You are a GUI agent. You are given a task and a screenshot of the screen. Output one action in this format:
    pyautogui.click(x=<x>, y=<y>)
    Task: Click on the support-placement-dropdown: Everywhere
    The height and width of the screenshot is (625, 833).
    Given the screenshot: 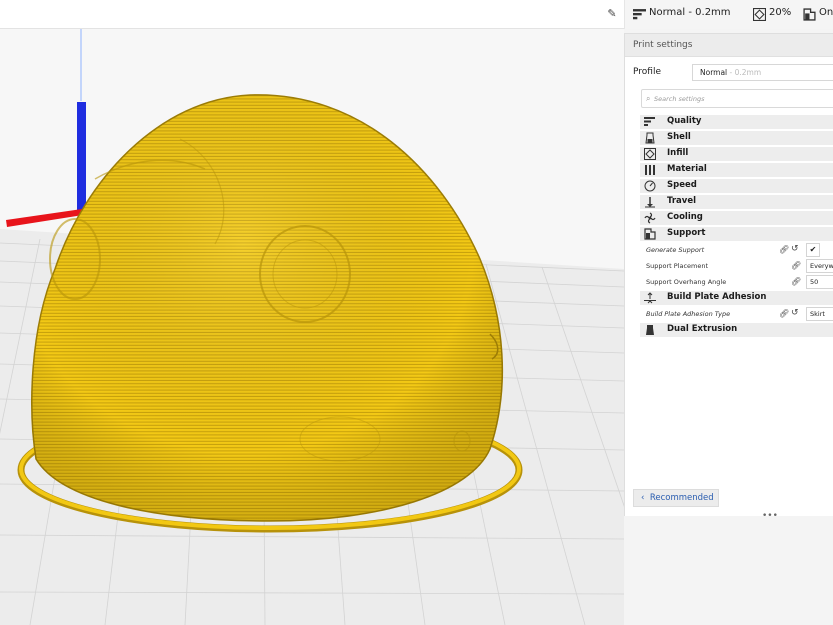 What is the action you would take?
    pyautogui.click(x=819, y=266)
    